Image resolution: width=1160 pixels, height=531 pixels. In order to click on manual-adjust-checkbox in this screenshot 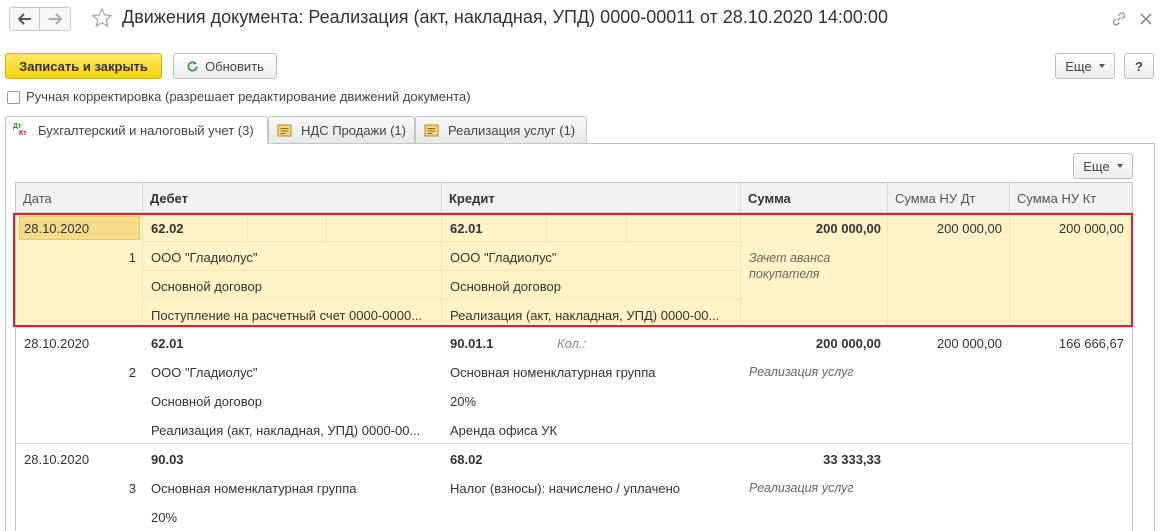, I will do `click(13, 97)`.